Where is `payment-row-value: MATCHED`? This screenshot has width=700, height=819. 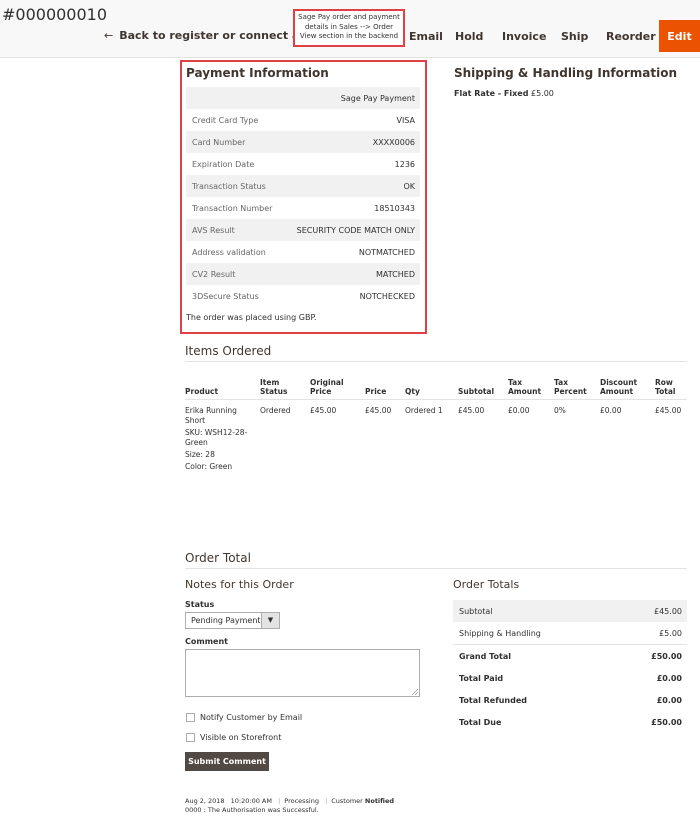
payment-row-value: MATCHED is located at coordinates (395, 274).